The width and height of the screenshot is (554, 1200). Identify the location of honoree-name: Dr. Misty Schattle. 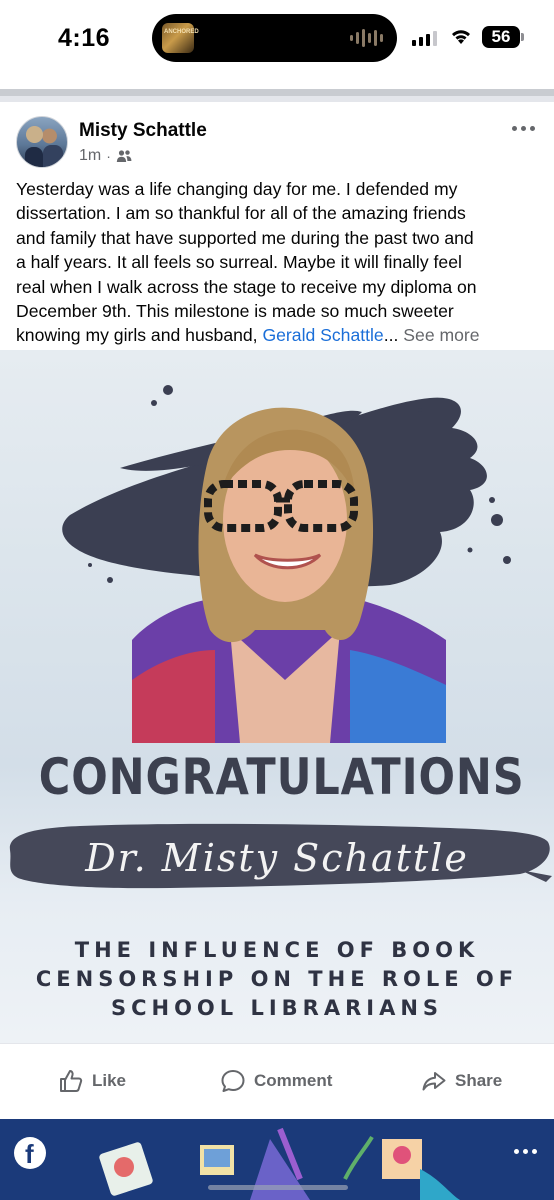
(277, 858).